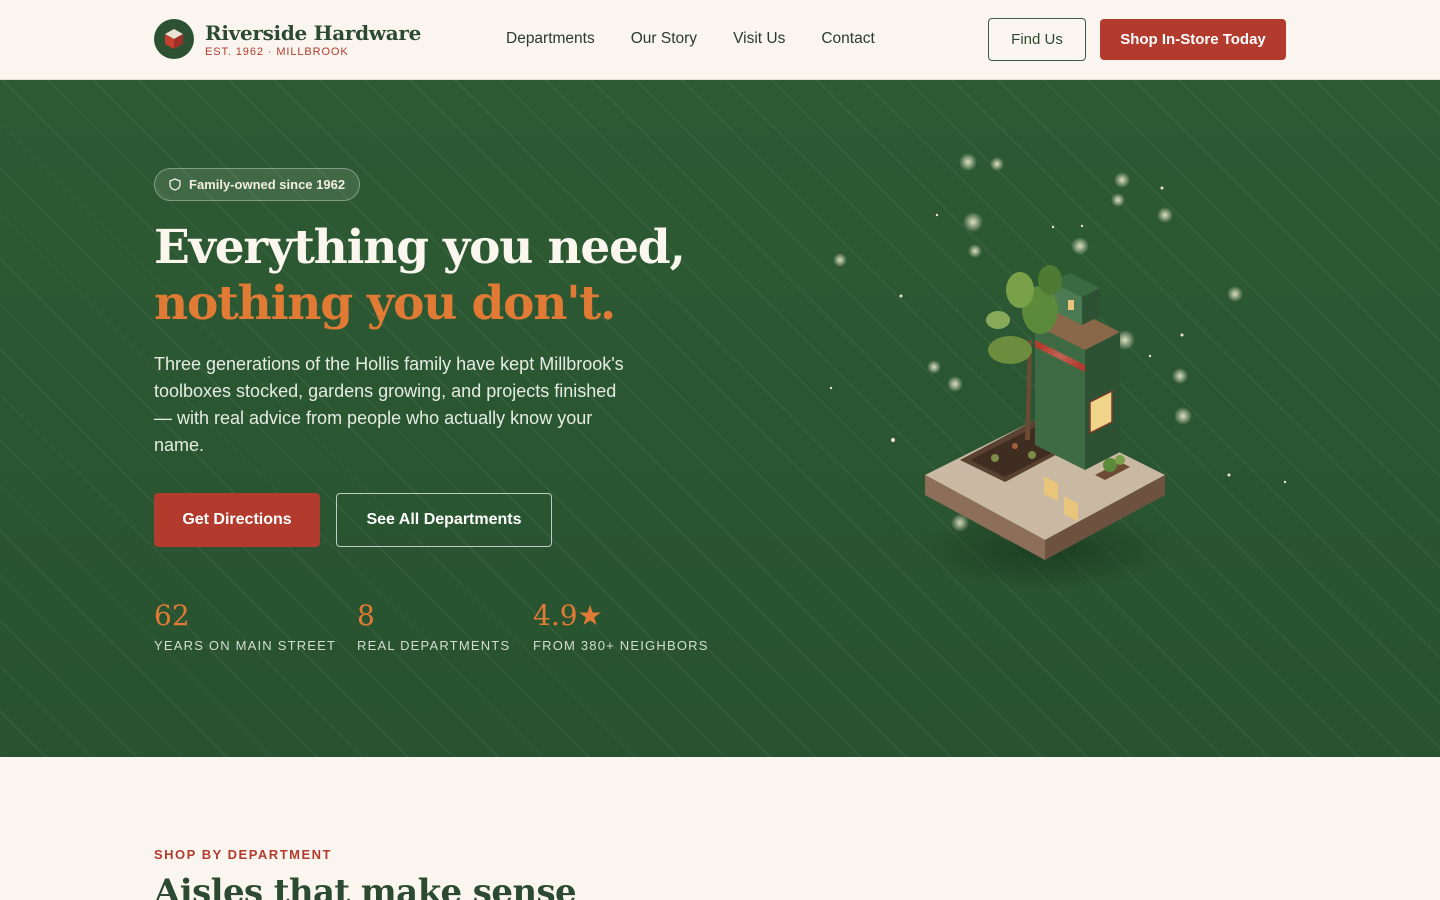 This screenshot has height=900, width=1440. Describe the element at coordinates (444, 520) in the screenshot. I see `see-all-departments-button: See All Departments` at that location.